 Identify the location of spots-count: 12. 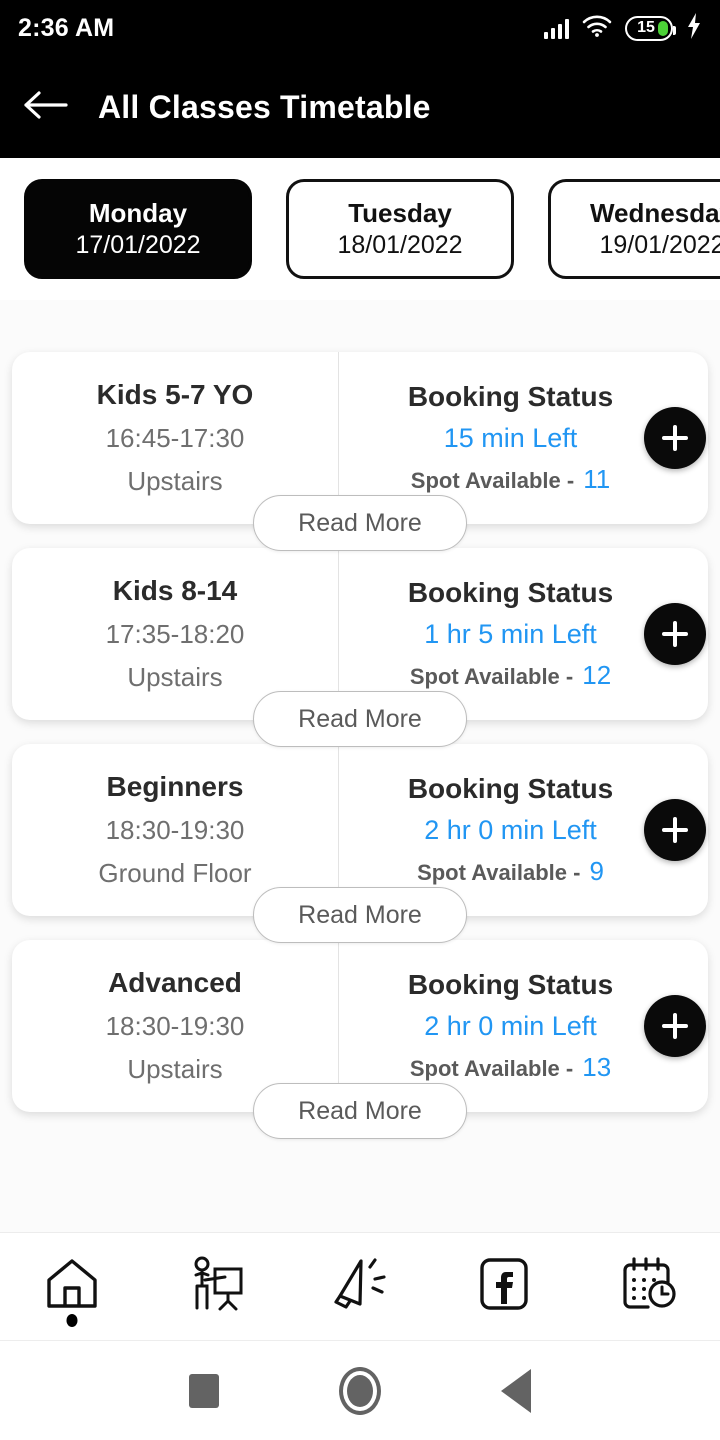
(597, 675).